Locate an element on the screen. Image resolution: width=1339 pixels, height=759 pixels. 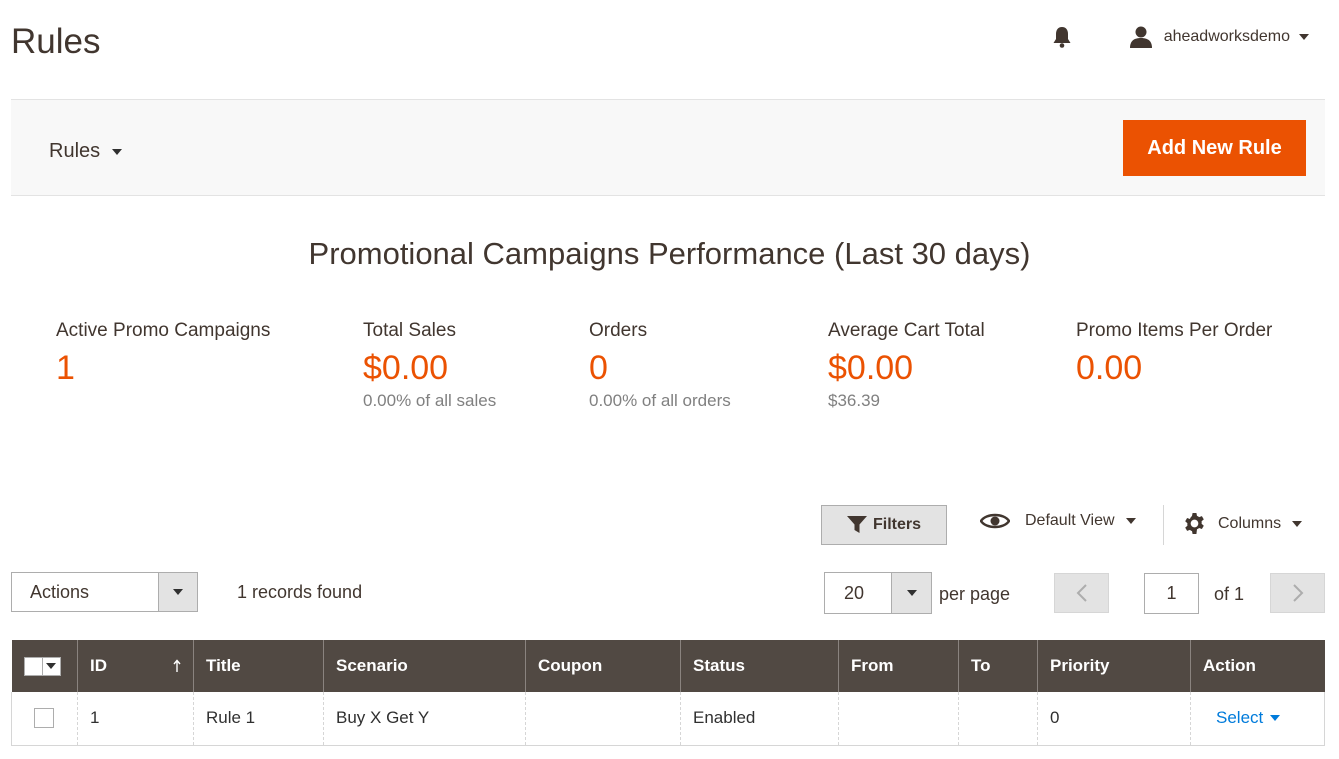
next-page-button is located at coordinates (1297, 593).